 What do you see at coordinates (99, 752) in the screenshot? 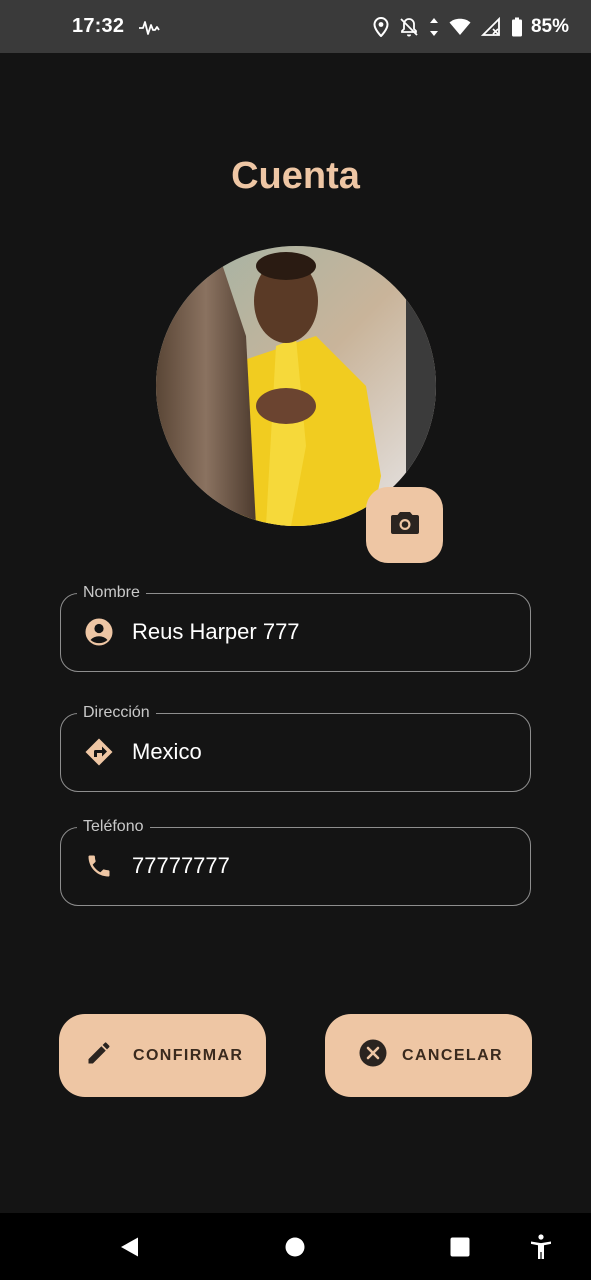
I see `directions-icon` at bounding box center [99, 752].